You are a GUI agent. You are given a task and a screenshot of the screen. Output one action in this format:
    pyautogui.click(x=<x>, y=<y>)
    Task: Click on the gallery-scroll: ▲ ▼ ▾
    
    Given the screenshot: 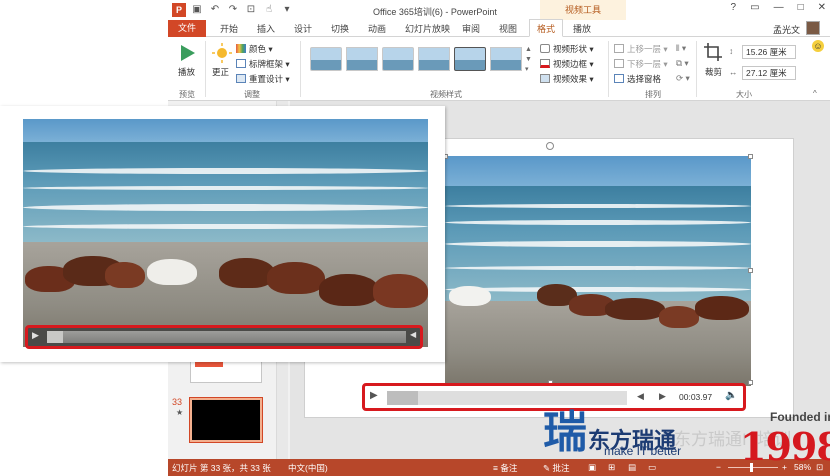 What is the action you would take?
    pyautogui.click(x=529, y=60)
    